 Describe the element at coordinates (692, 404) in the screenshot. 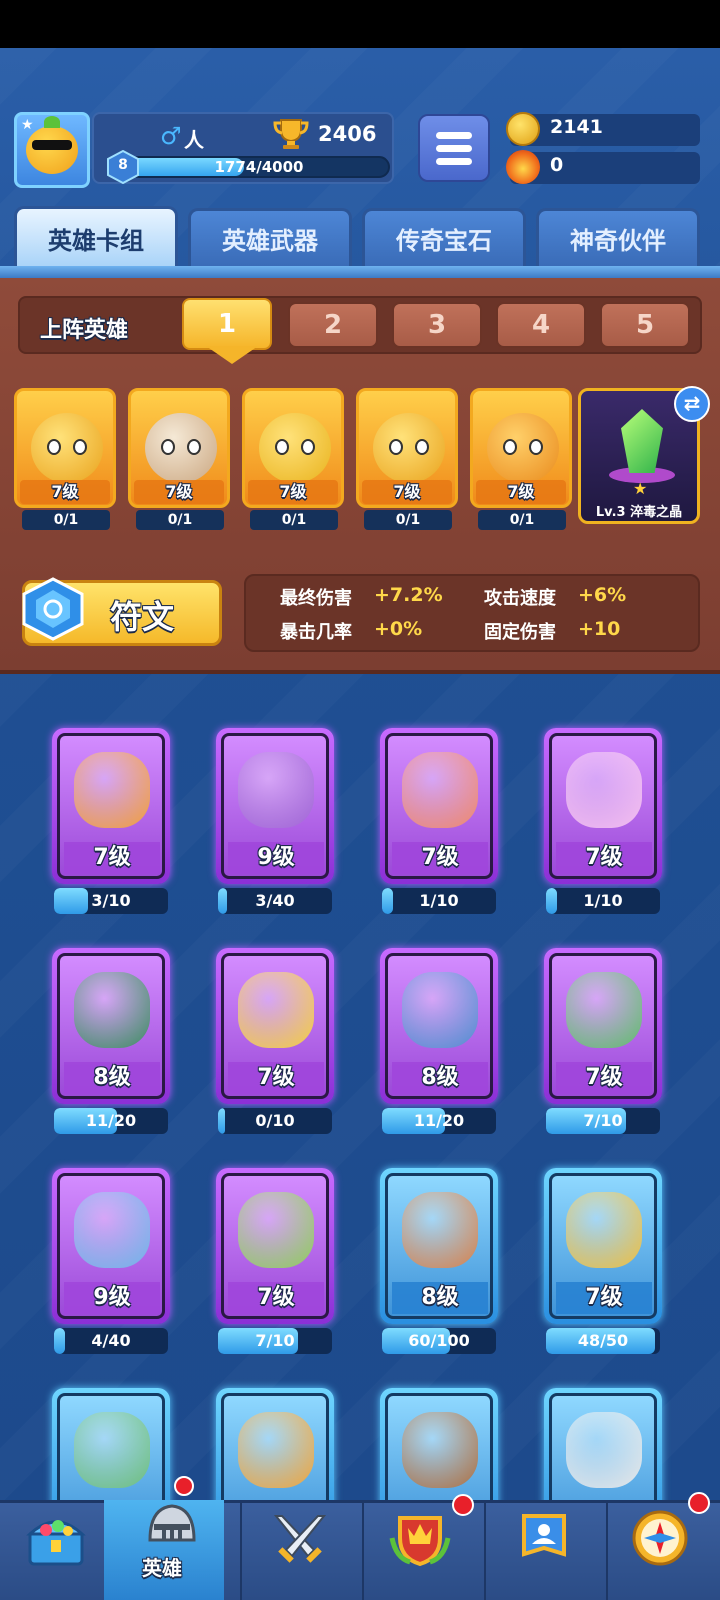

I see `swap-icon: ⇄` at that location.